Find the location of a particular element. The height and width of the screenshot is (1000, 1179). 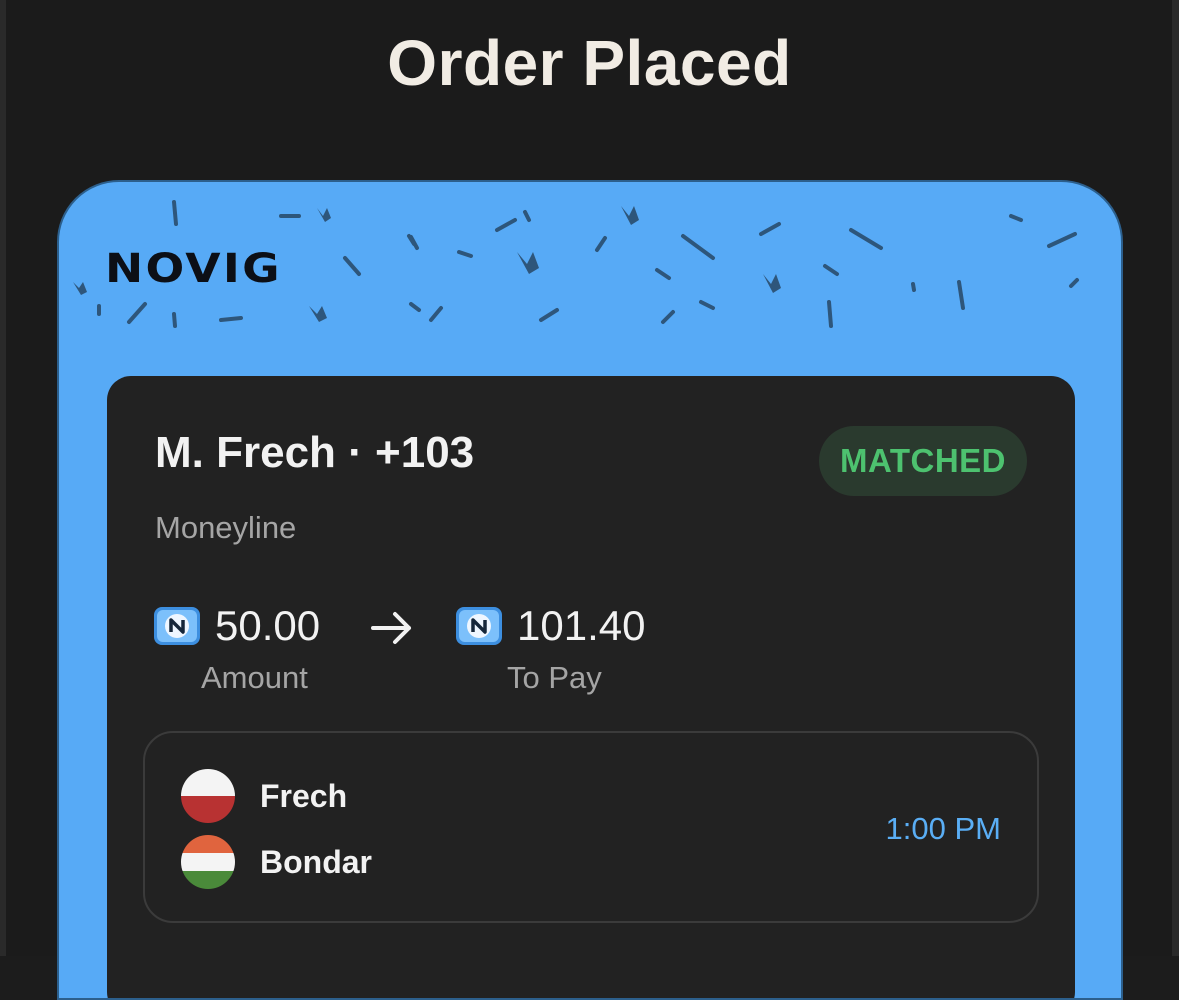

screen-edge-right is located at coordinates (1175, 478).